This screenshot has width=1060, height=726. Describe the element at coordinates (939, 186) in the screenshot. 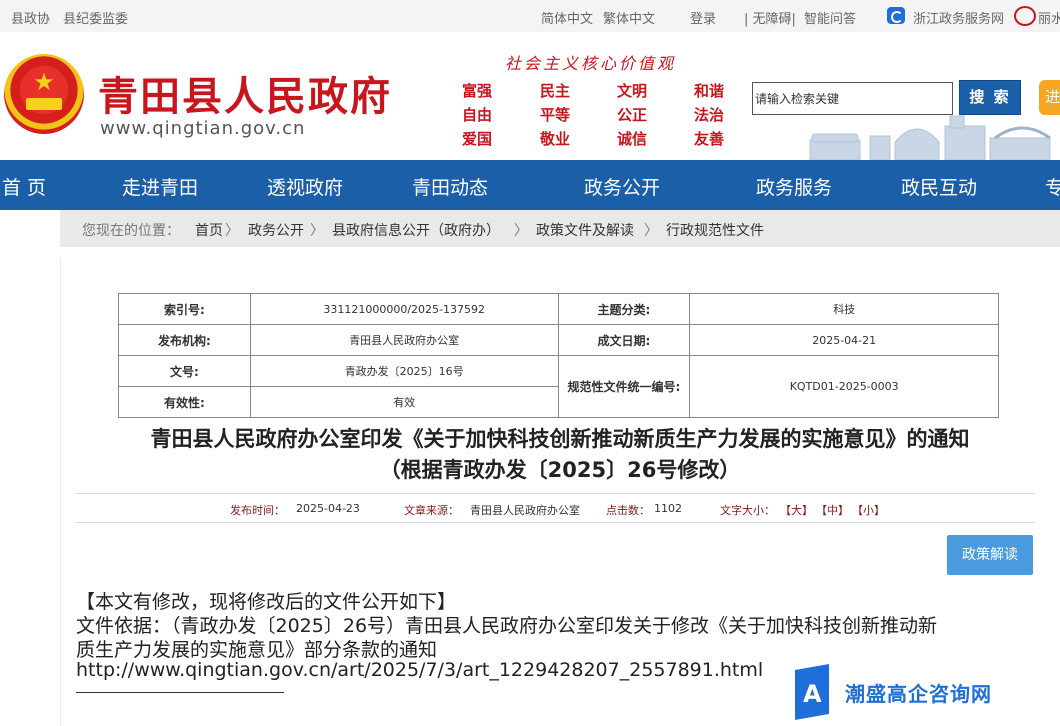

I see `nav-interaction: 政民互动` at that location.